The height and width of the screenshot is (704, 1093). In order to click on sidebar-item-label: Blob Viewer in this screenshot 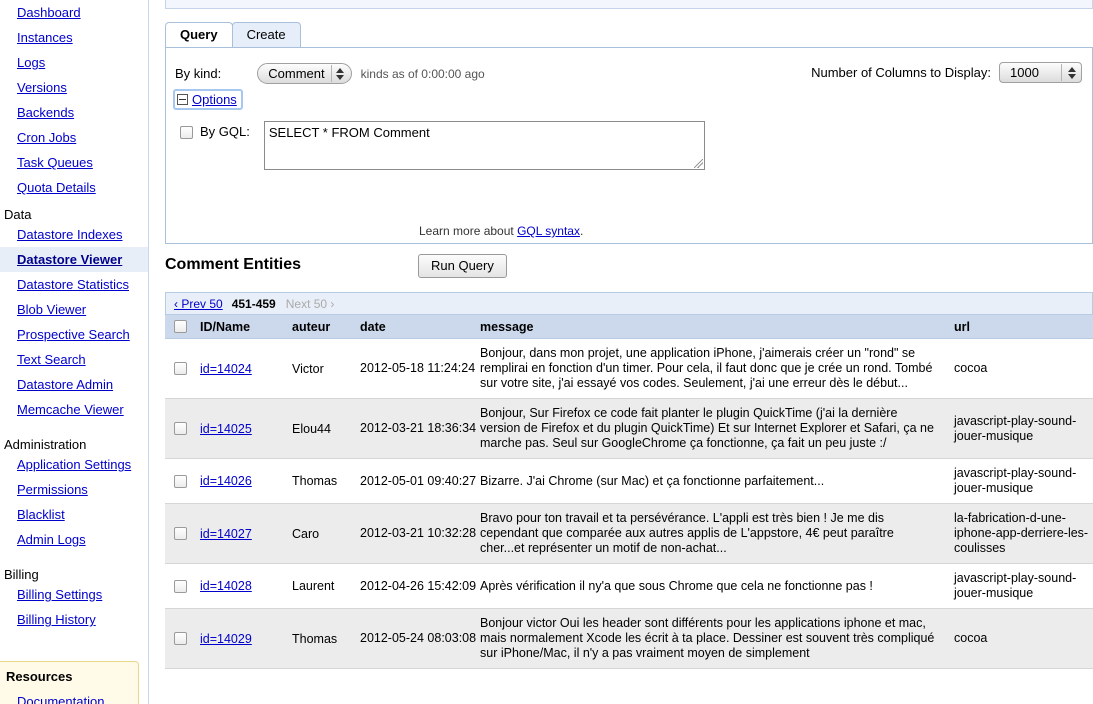, I will do `click(52, 309)`.